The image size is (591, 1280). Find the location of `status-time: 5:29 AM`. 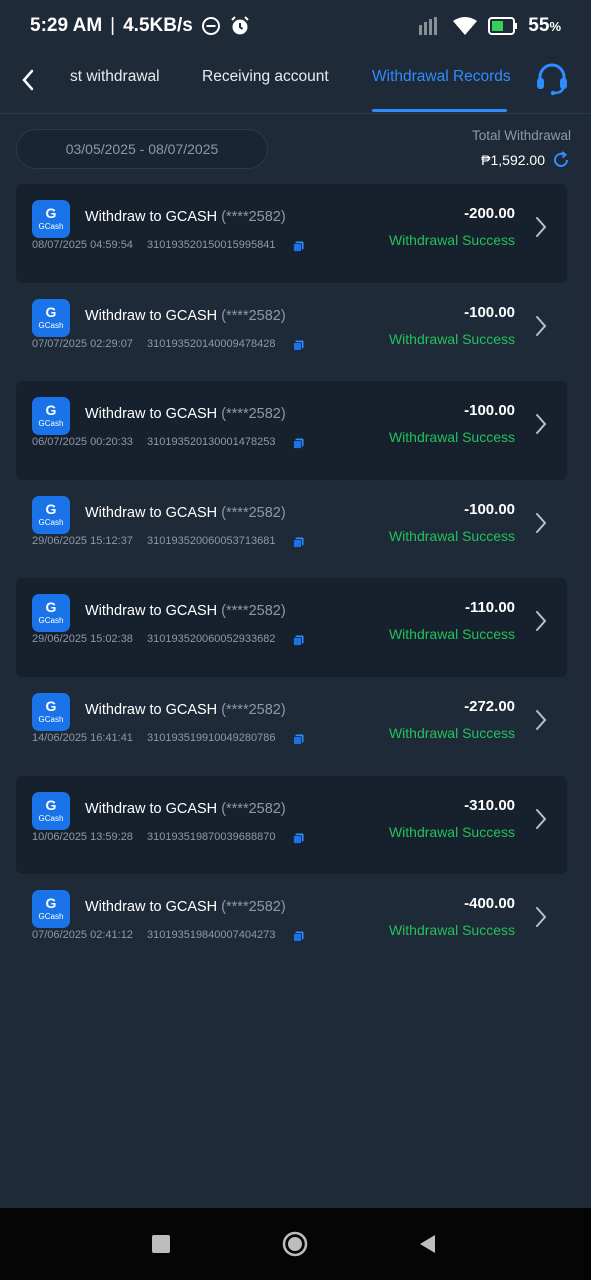

status-time: 5:29 AM is located at coordinates (66, 25).